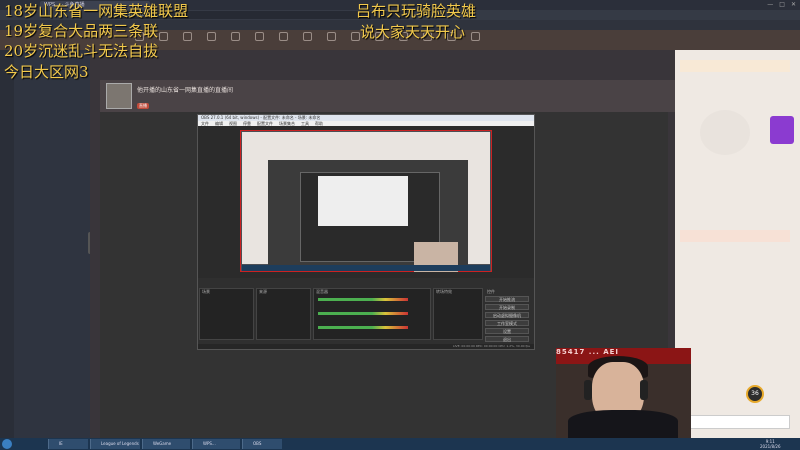 The width and height of the screenshot is (800, 450). Describe the element at coordinates (219, 123) in the screenshot. I see `obs-menu-item: 编辑` at that location.